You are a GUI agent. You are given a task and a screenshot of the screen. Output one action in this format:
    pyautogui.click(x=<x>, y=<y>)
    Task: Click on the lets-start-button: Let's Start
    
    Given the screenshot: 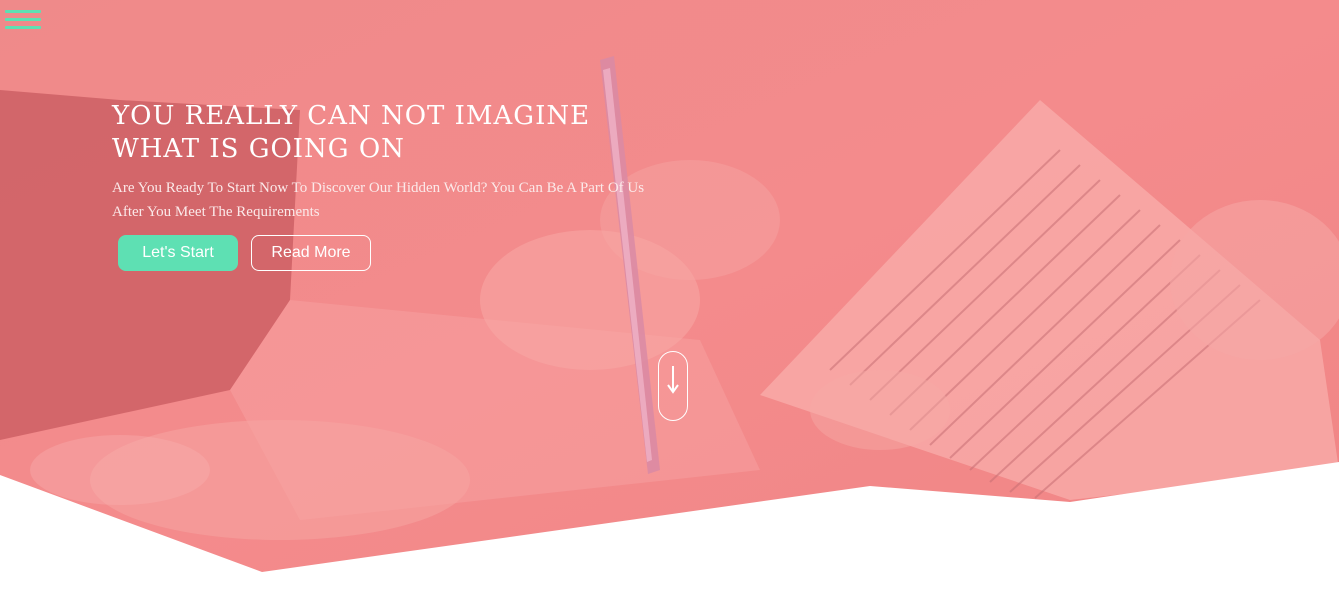 What is the action you would take?
    pyautogui.click(x=178, y=253)
    